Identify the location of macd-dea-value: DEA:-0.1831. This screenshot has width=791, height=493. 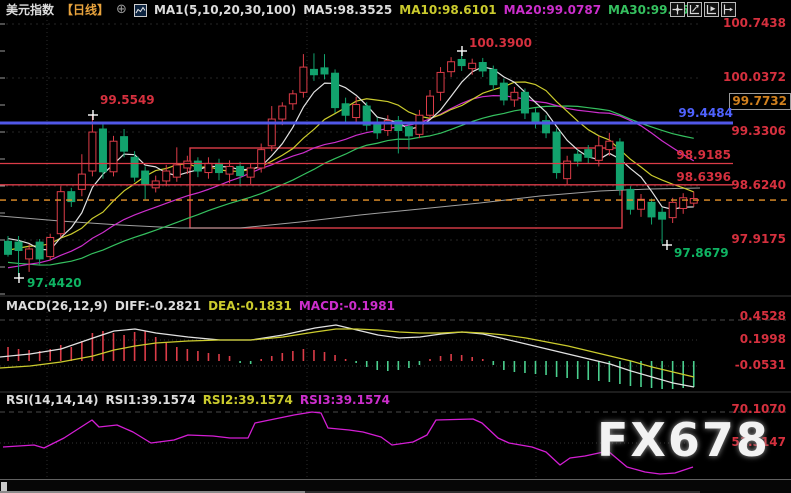
(250, 306).